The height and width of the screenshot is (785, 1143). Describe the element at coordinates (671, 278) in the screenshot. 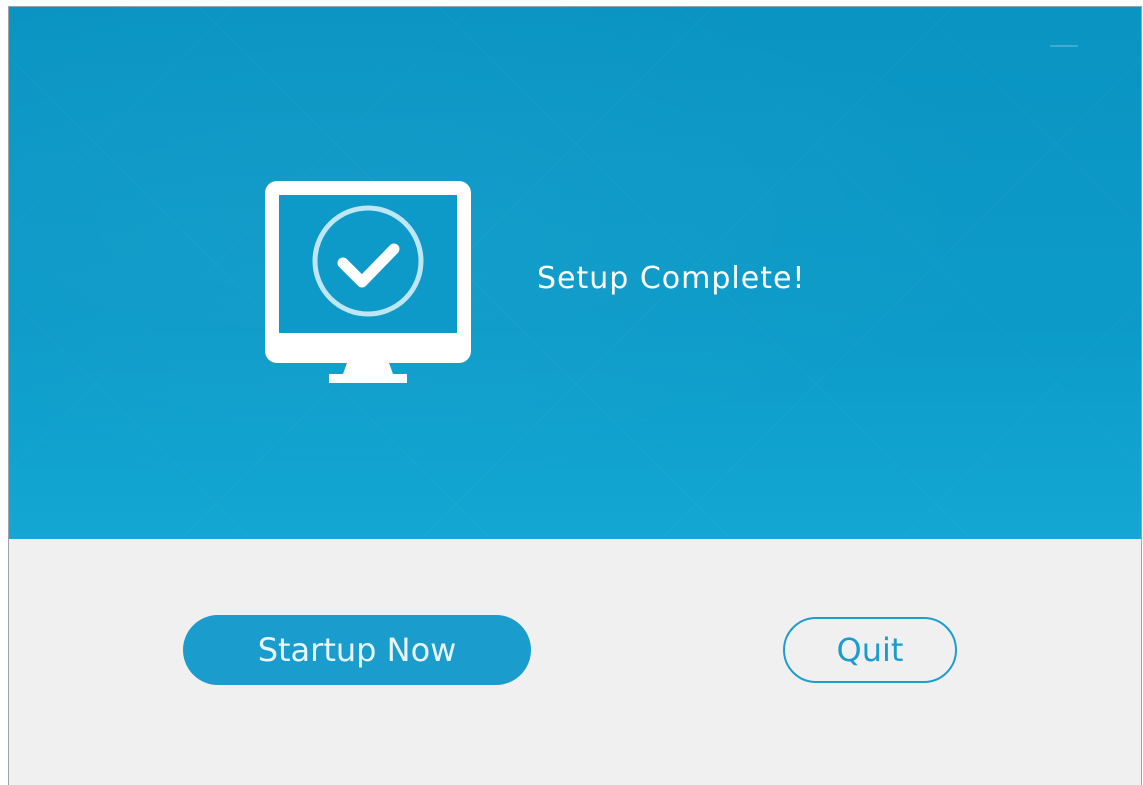

I see `setup-complete-title: Setup Complete!` at that location.